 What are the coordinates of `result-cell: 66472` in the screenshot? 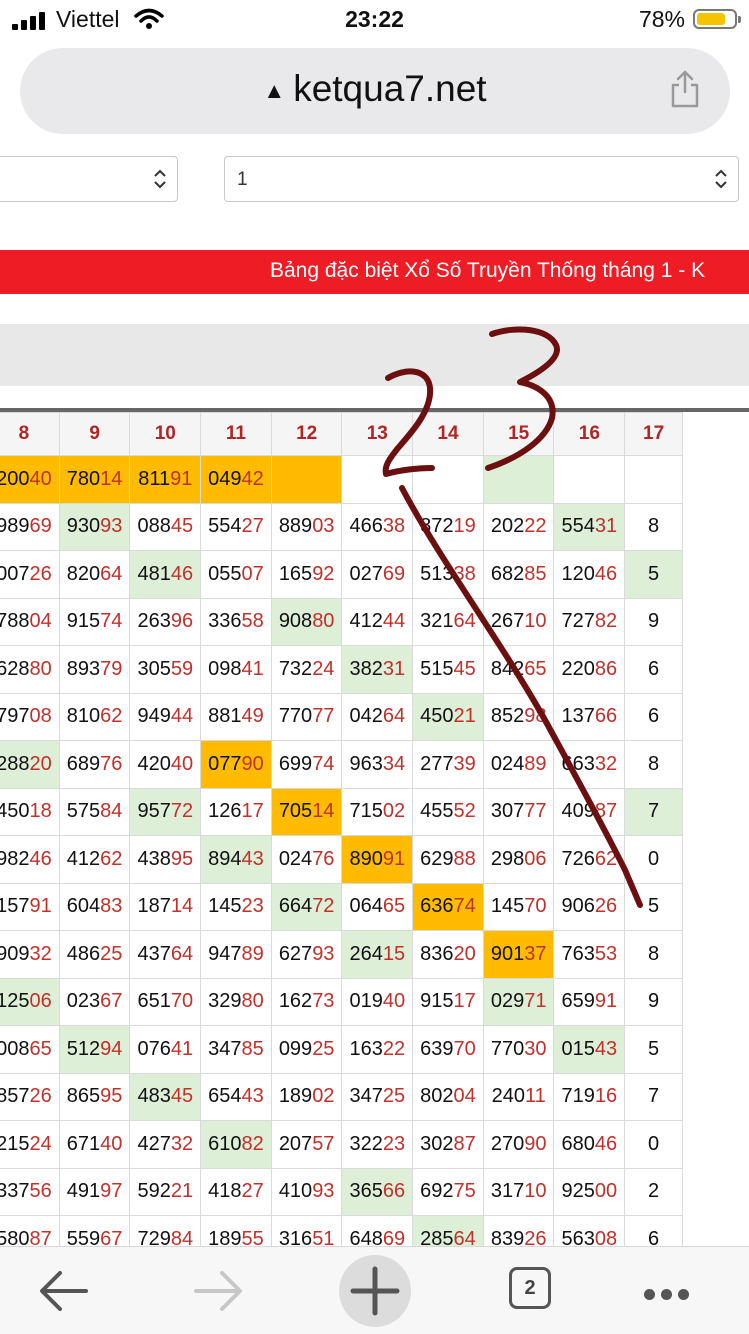 It's located at (306, 906).